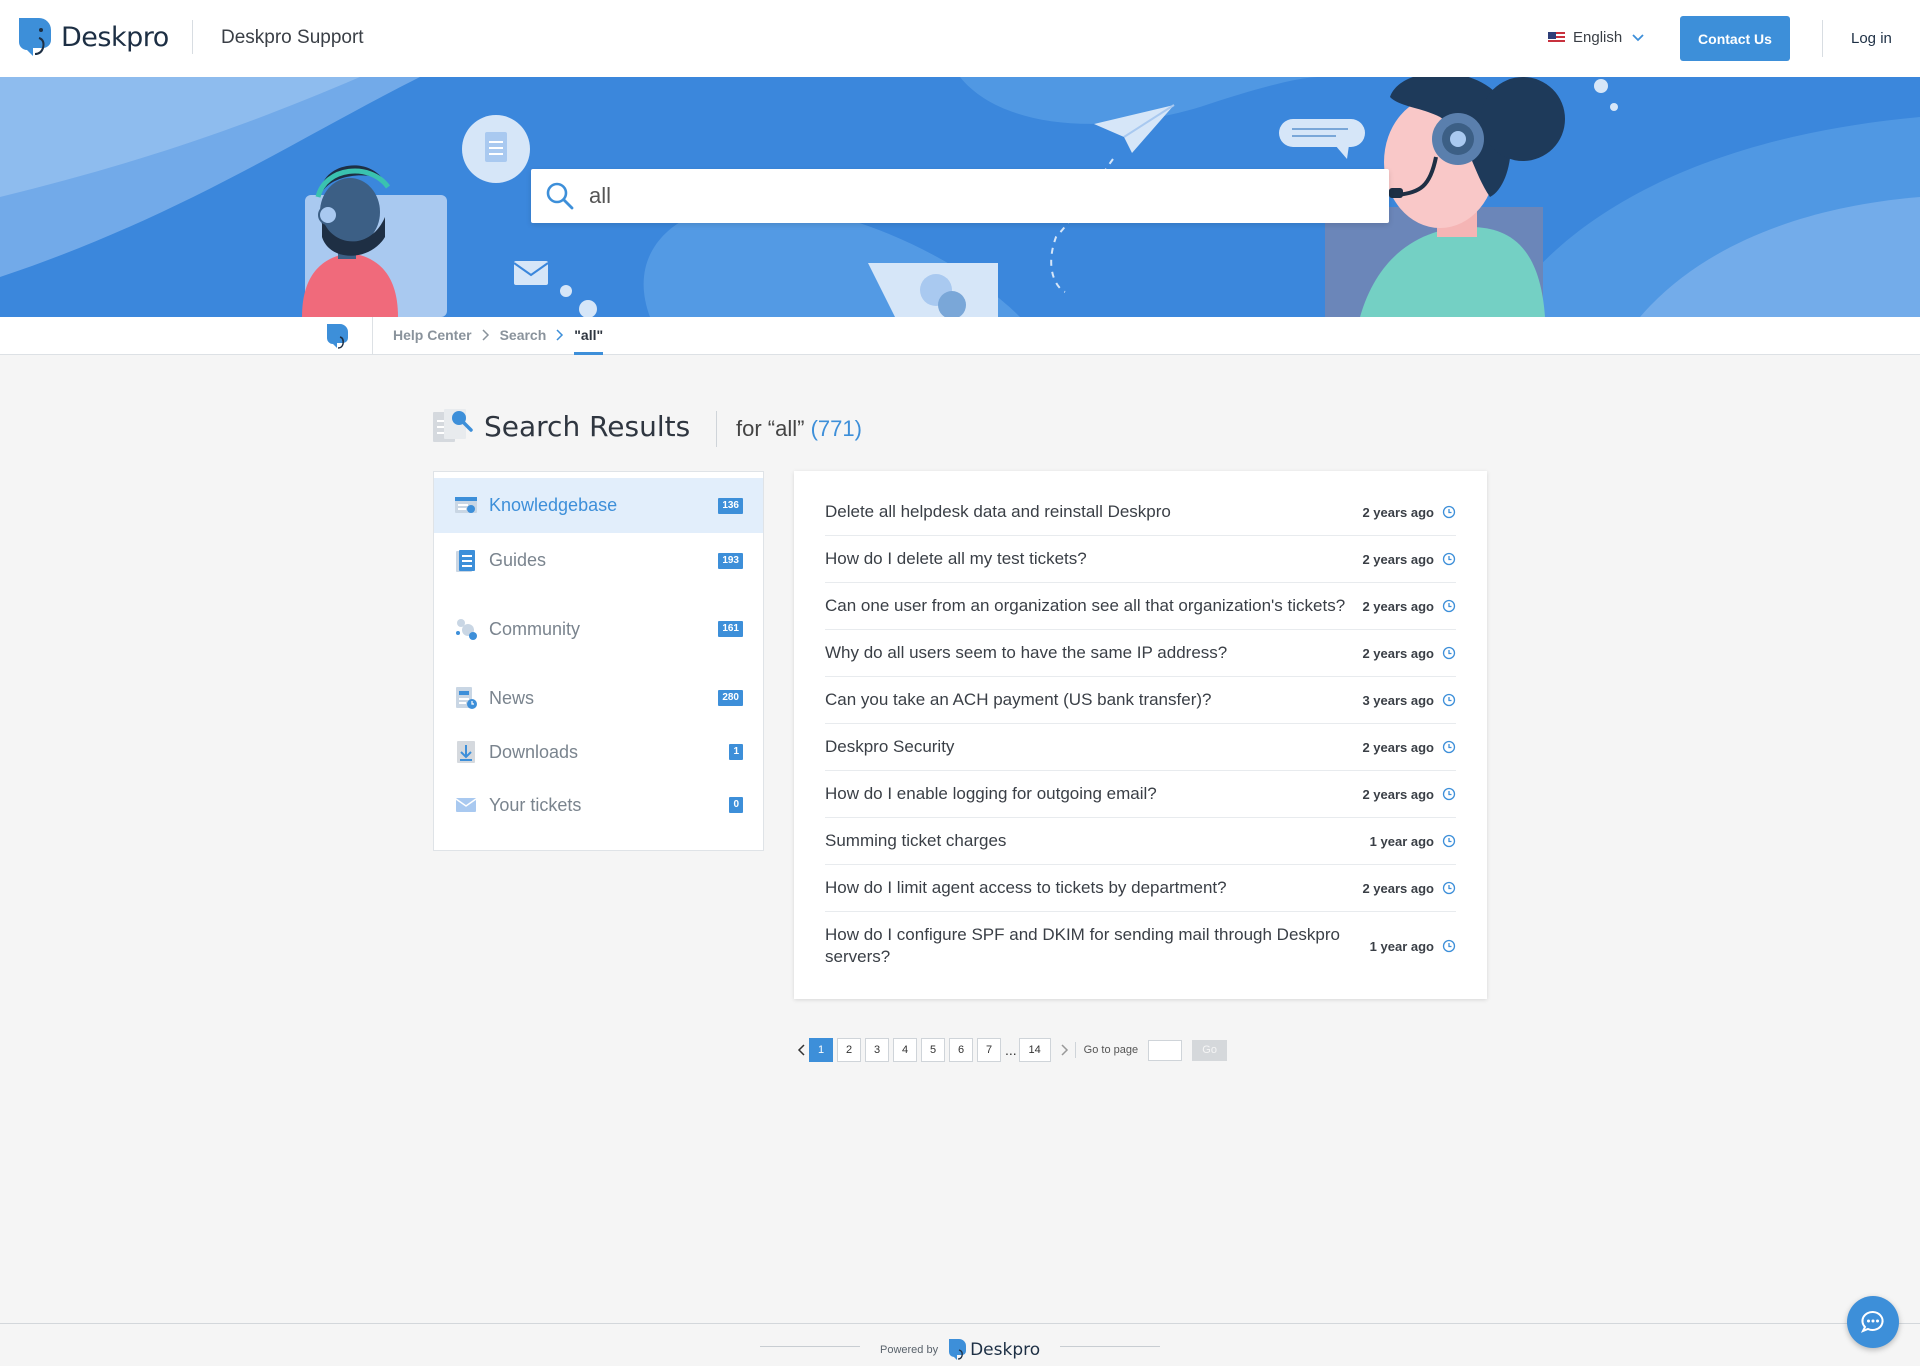 The image size is (1920, 1366). Describe the element at coordinates (535, 804) in the screenshot. I see `sidebar-item-label: Your tickets` at that location.